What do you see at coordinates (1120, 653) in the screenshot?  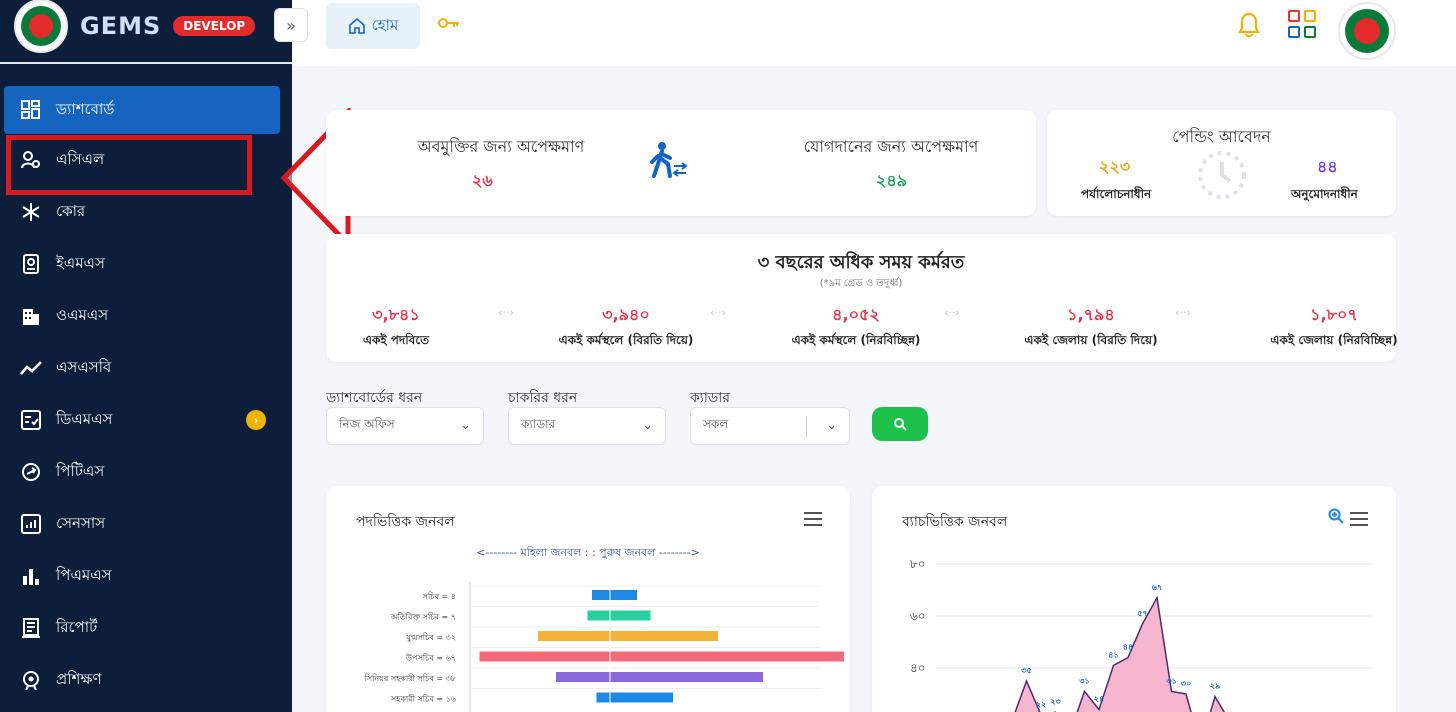 I see `batch-area-series` at bounding box center [1120, 653].